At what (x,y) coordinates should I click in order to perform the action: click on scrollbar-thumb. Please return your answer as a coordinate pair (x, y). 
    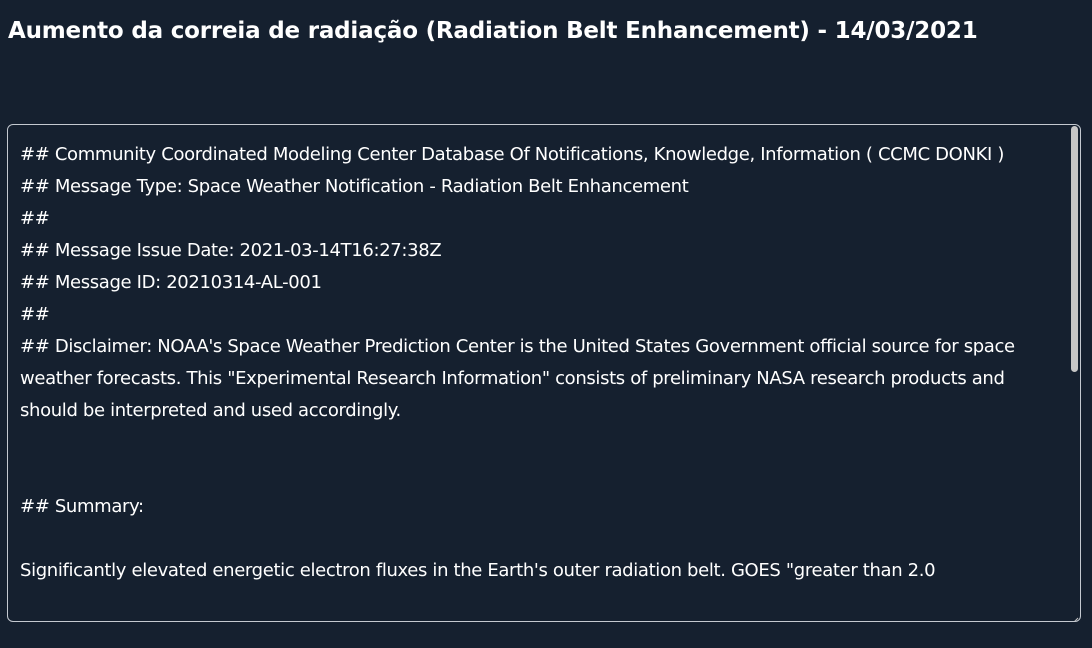
    Looking at the image, I should click on (1074, 249).